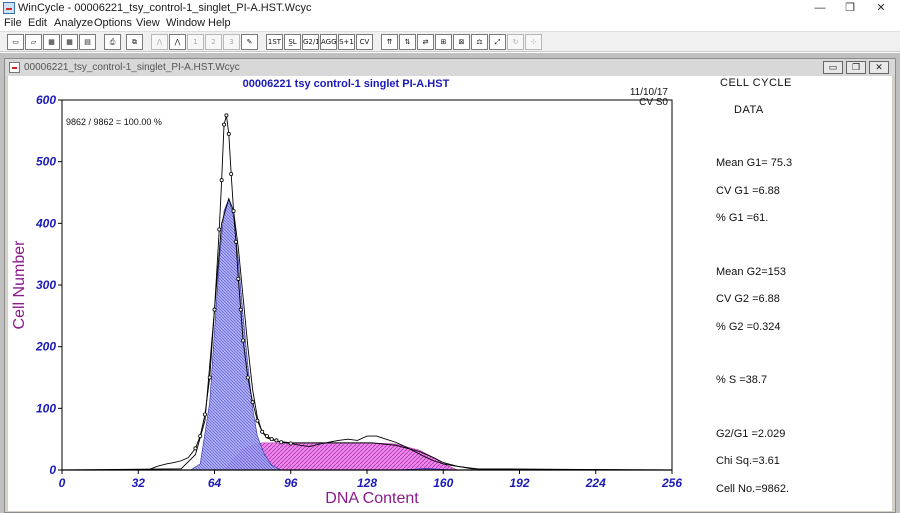 This screenshot has width=900, height=513. I want to click on save-button: ▤, so click(87, 42).